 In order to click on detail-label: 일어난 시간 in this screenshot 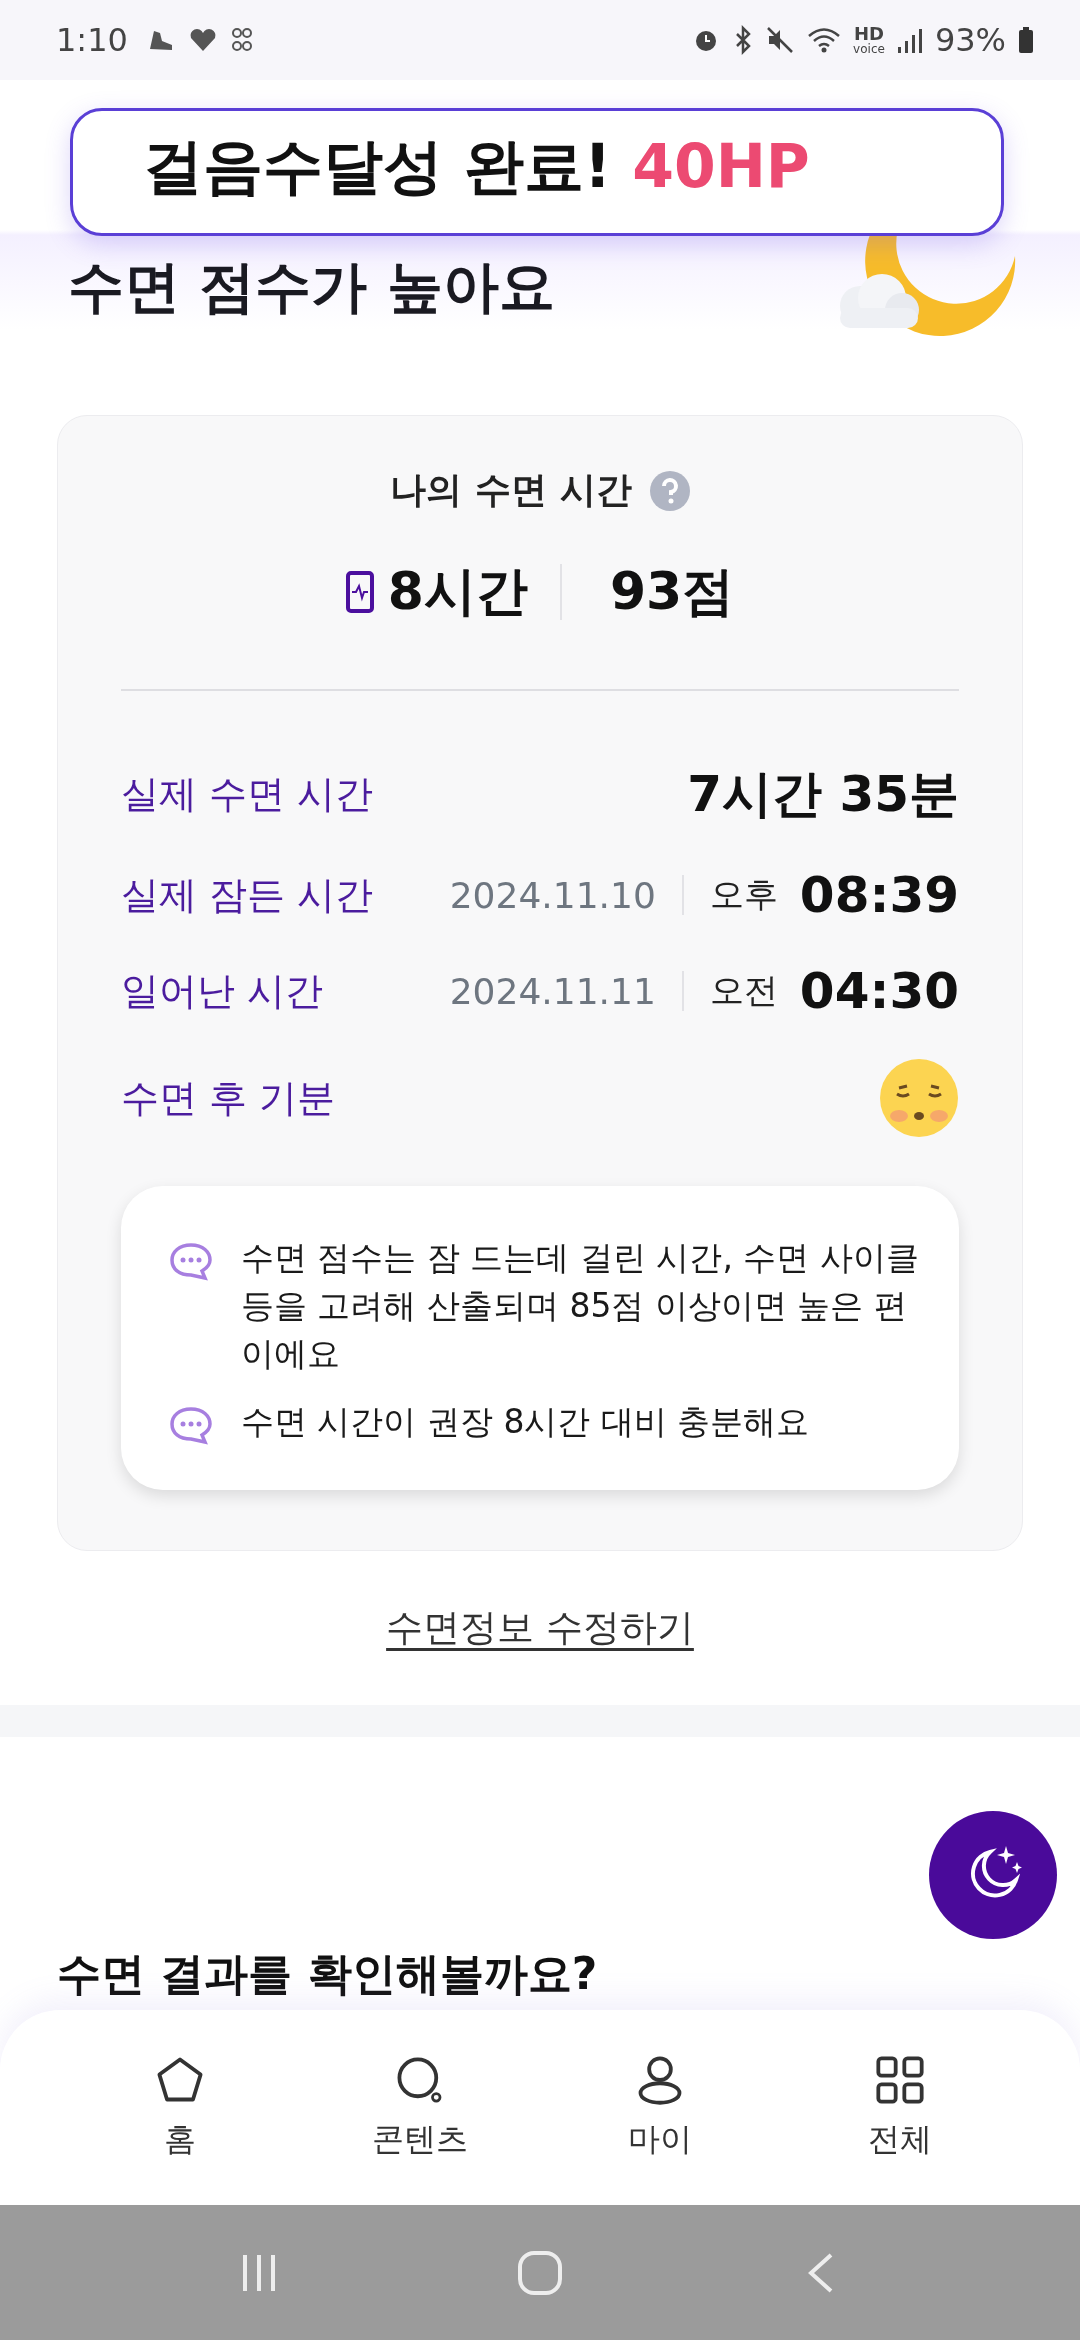, I will do `click(222, 991)`.